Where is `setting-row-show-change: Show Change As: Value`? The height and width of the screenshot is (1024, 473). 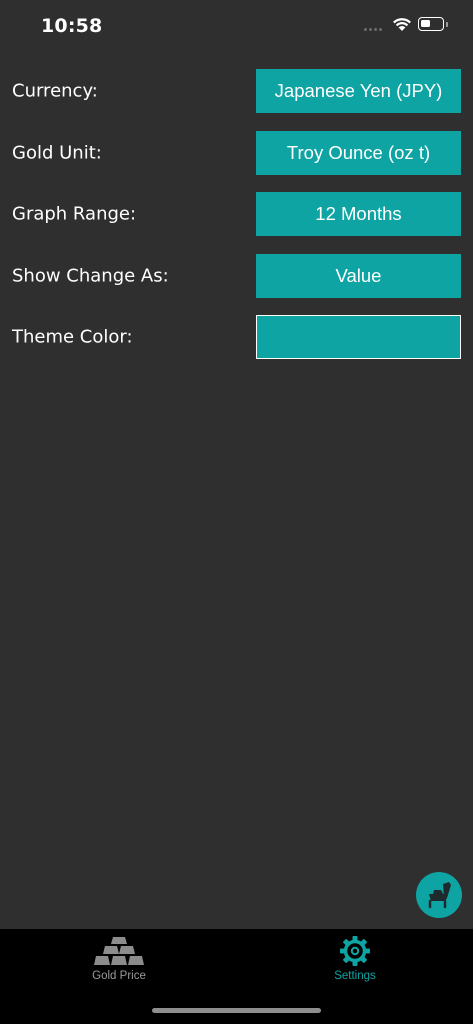 setting-row-show-change: Show Change As: Value is located at coordinates (236, 276).